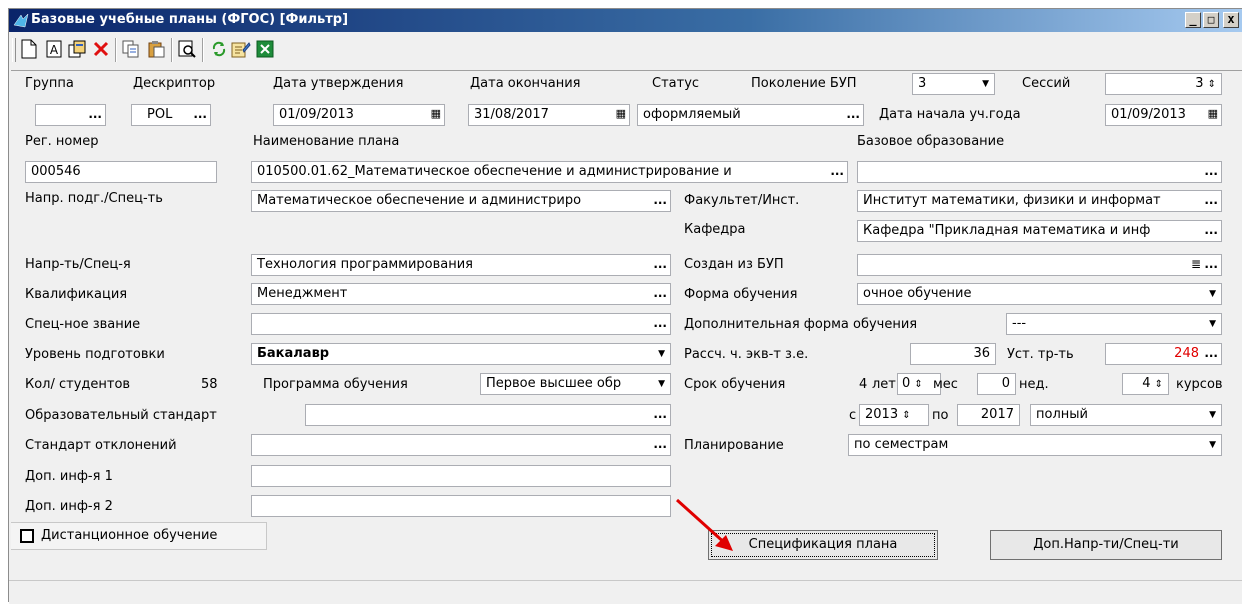 This screenshot has width=1242, height=604. Describe the element at coordinates (95, 354) in the screenshot. I see `level-label: Уровень подготовки` at that location.